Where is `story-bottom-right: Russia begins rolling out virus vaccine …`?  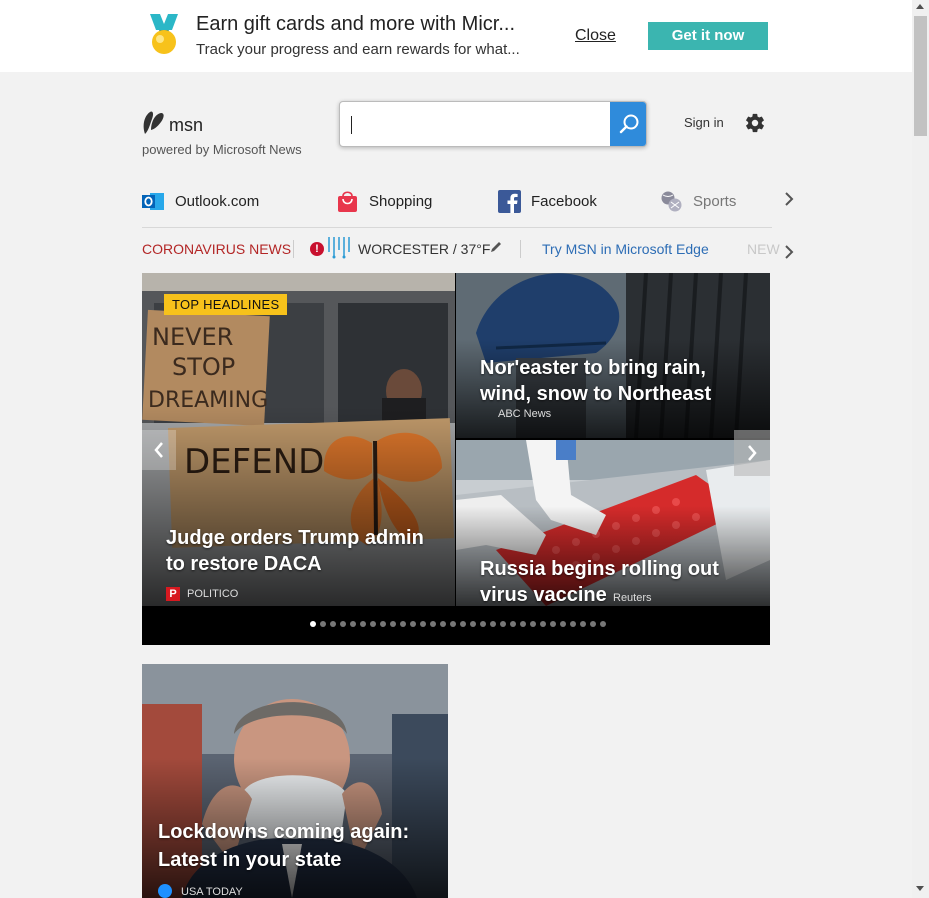
story-bottom-right: Russia begins rolling out virus vaccine … is located at coordinates (613, 523).